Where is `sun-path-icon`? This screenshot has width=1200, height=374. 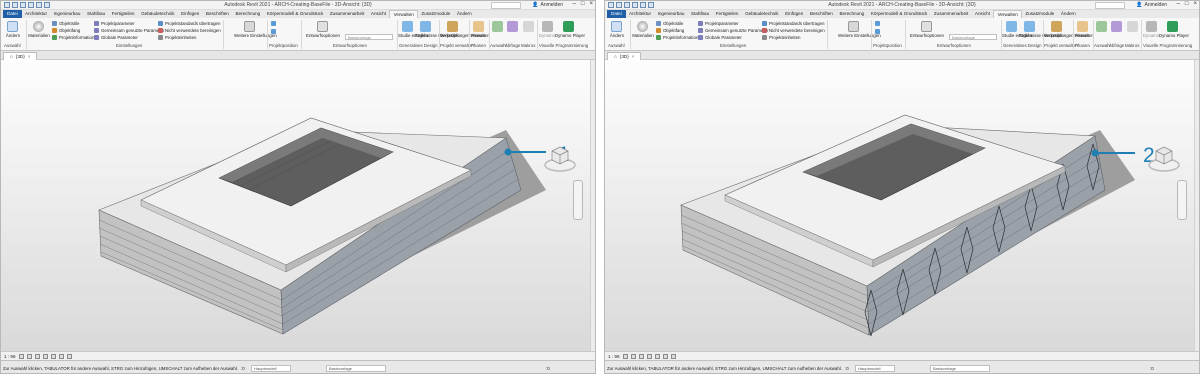 sun-path-icon is located at coordinates (37, 356).